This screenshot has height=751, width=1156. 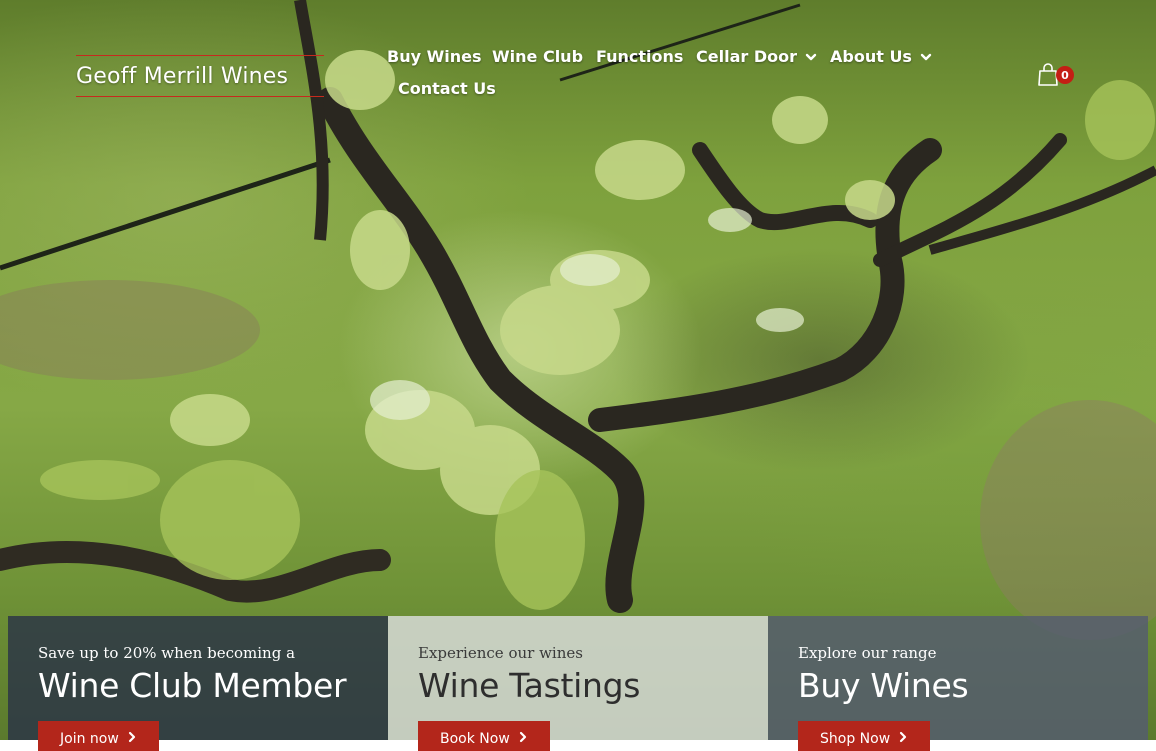 What do you see at coordinates (871, 56) in the screenshot?
I see `nav-about-us-label: About Us` at bounding box center [871, 56].